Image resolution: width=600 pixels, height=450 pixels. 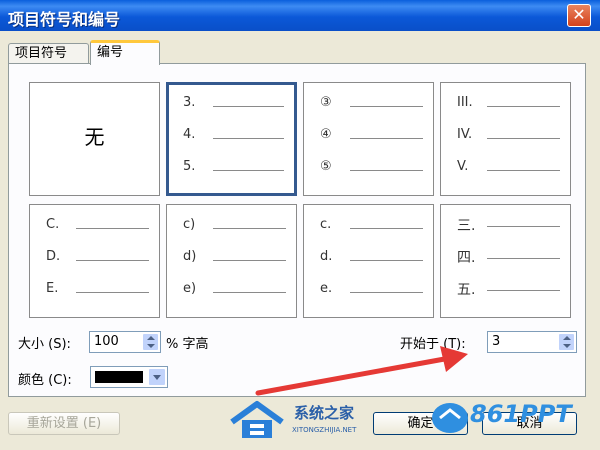 What do you see at coordinates (64, 423) in the screenshot?
I see `reset-button: 重新设置 (E)` at bounding box center [64, 423].